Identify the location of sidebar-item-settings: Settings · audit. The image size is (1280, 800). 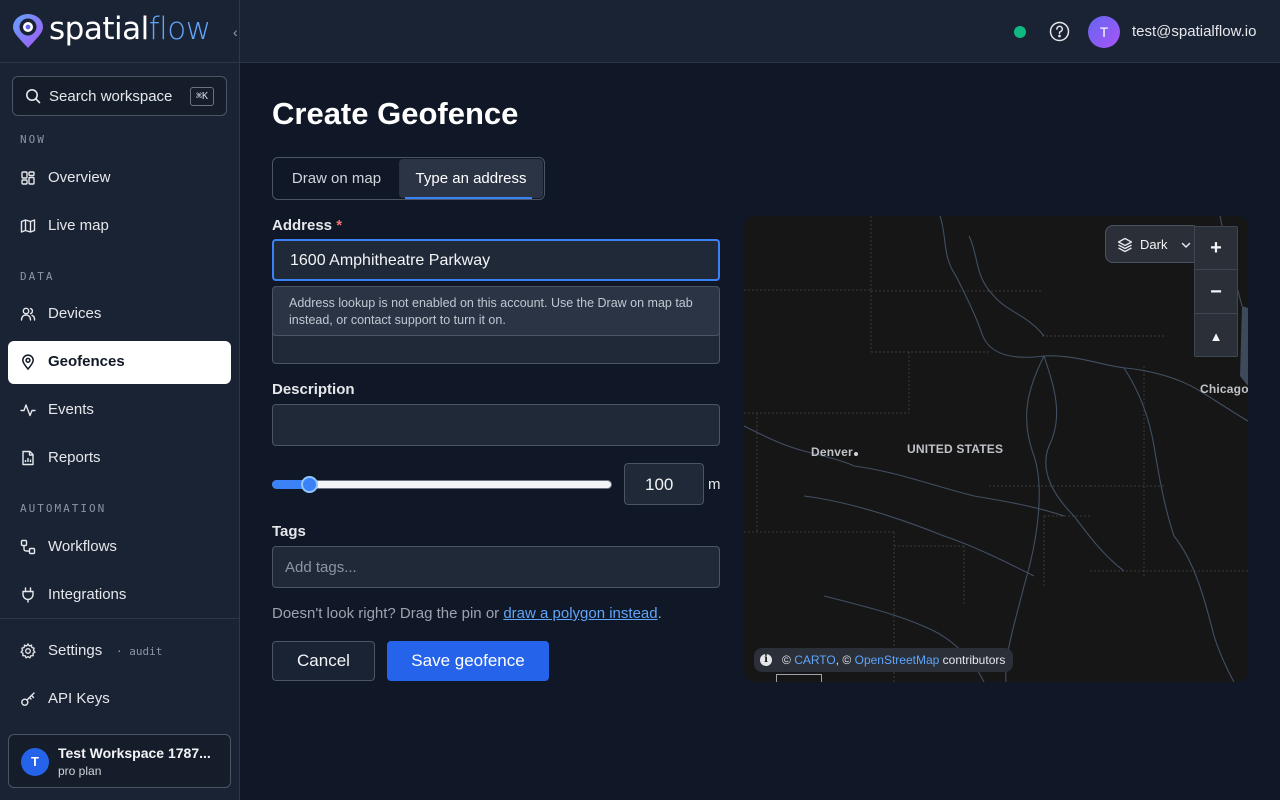
(119, 651).